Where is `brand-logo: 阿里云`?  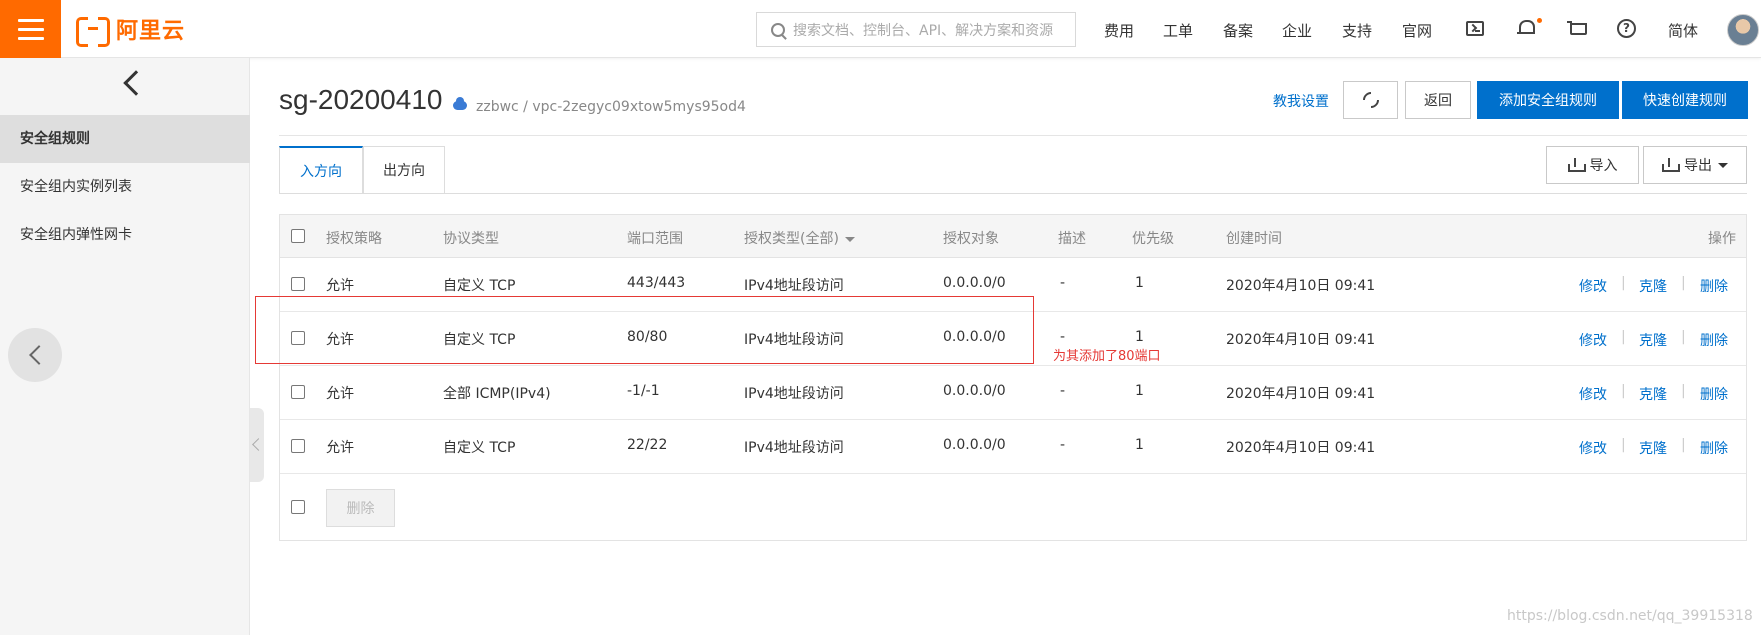
brand-logo: 阿里云 is located at coordinates (131, 31).